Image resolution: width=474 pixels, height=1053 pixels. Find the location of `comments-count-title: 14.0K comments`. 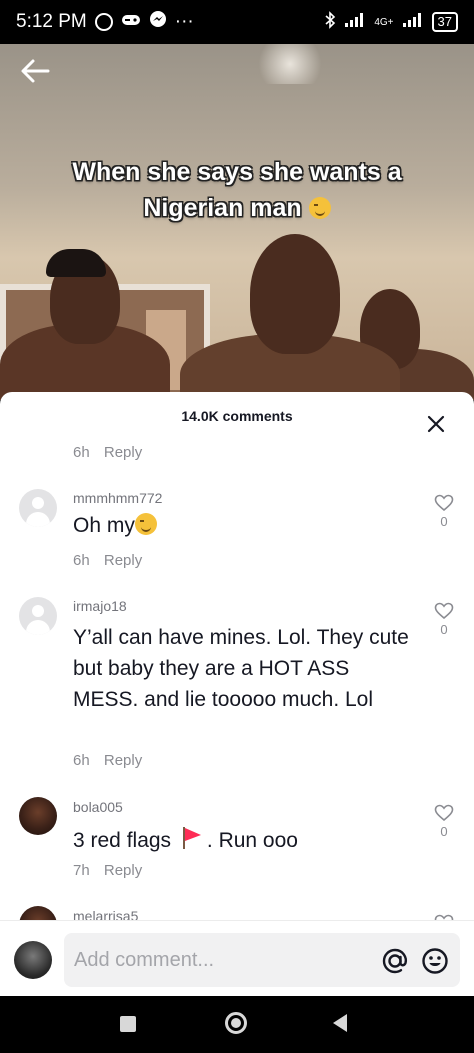

comments-count-title: 14.0K comments is located at coordinates (237, 416).